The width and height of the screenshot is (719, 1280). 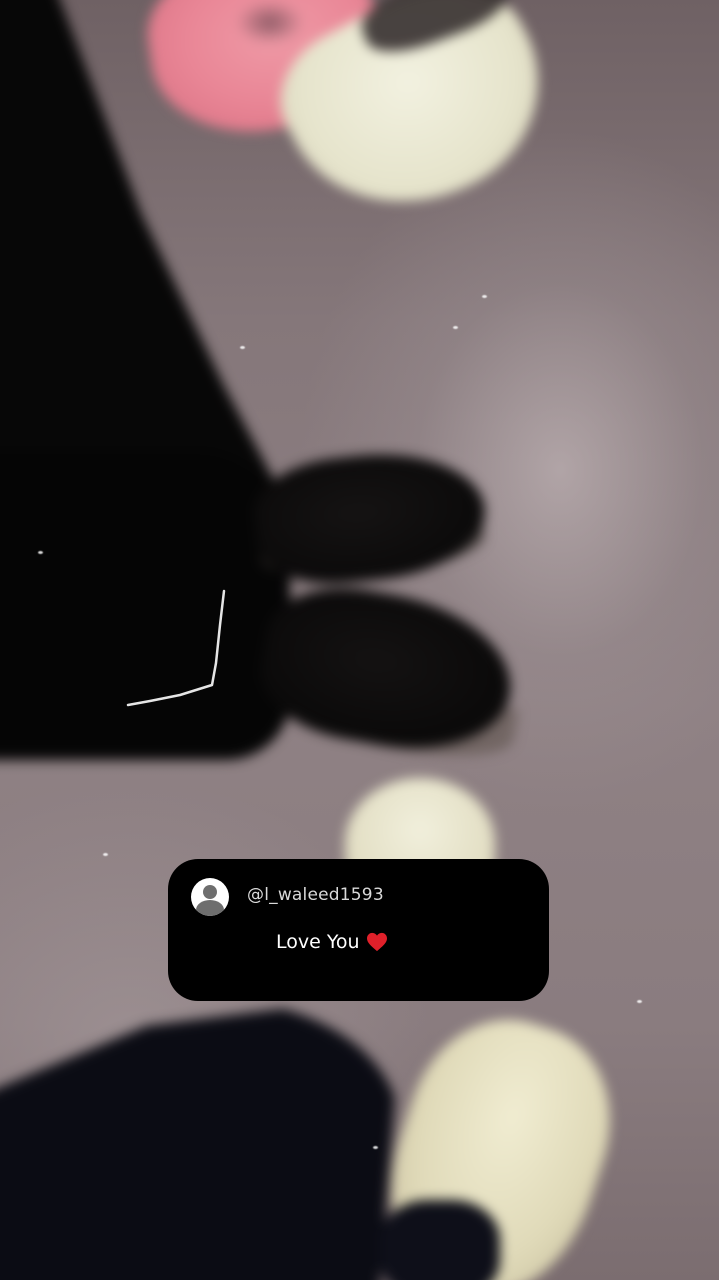 What do you see at coordinates (376, 942) in the screenshot?
I see `heart-icon` at bounding box center [376, 942].